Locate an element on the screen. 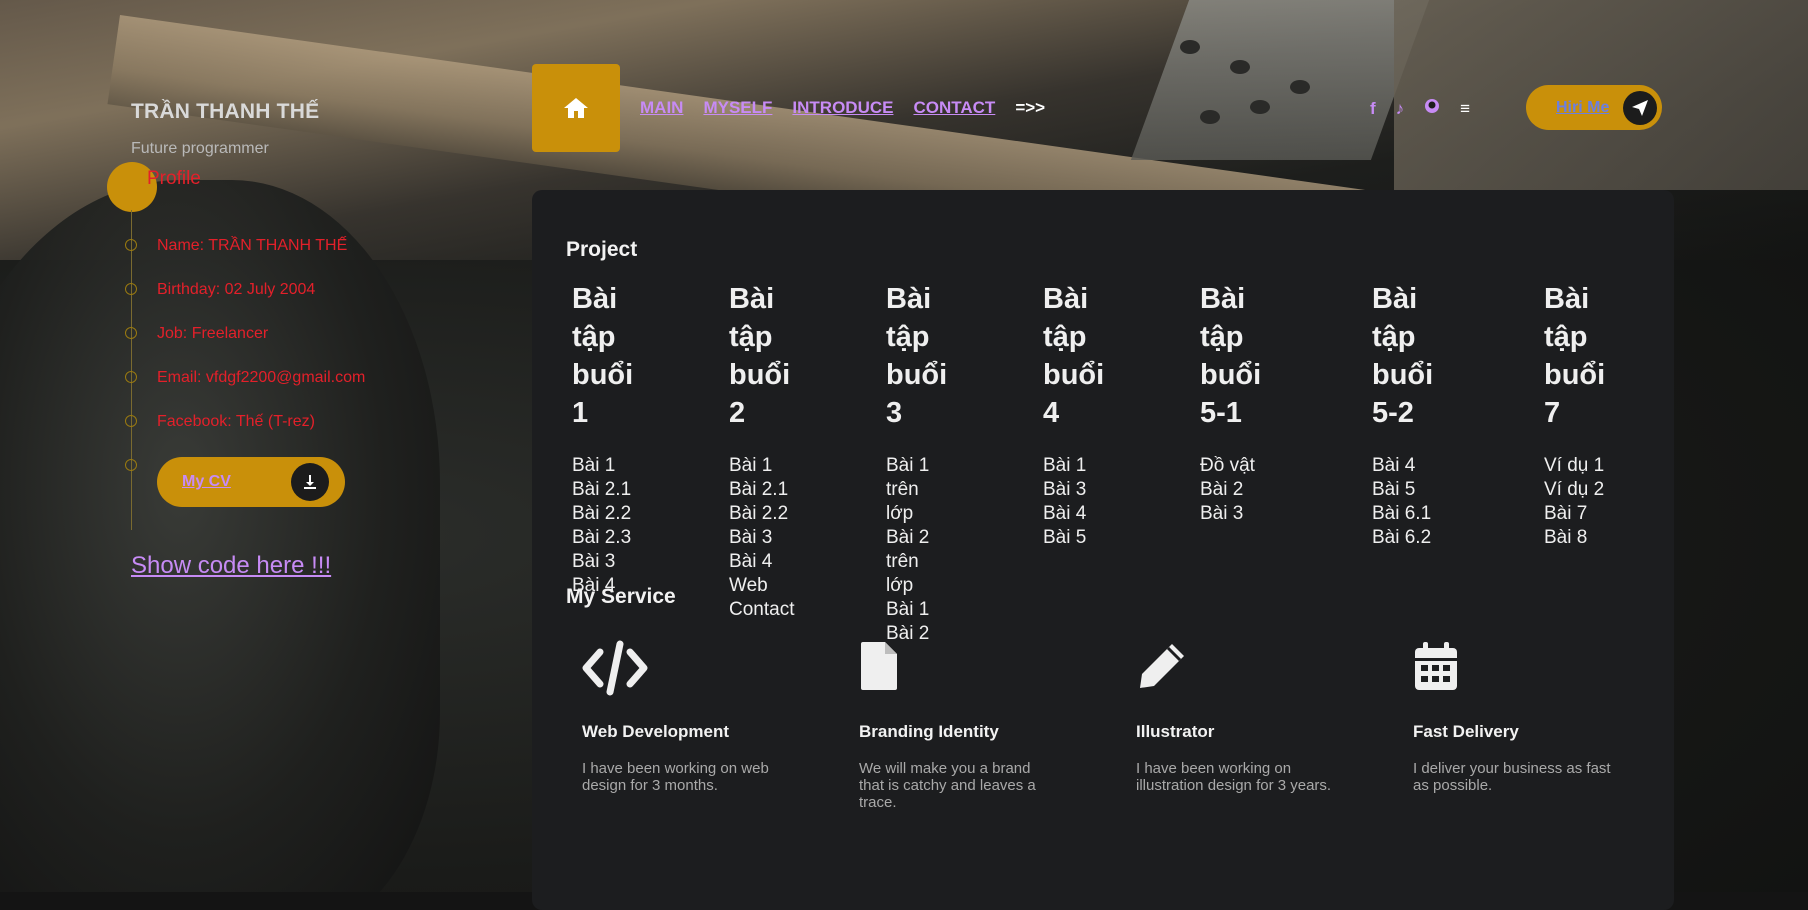  project-heading: Bài tập buổi 1 is located at coordinates (603, 356).